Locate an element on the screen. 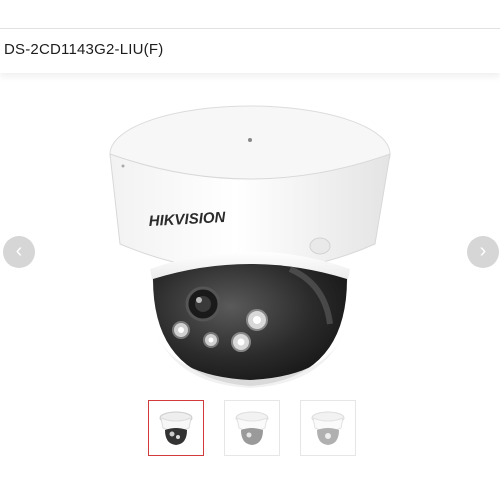 This screenshot has height=500, width=500. chevron-right-icon: › is located at coordinates (483, 251).